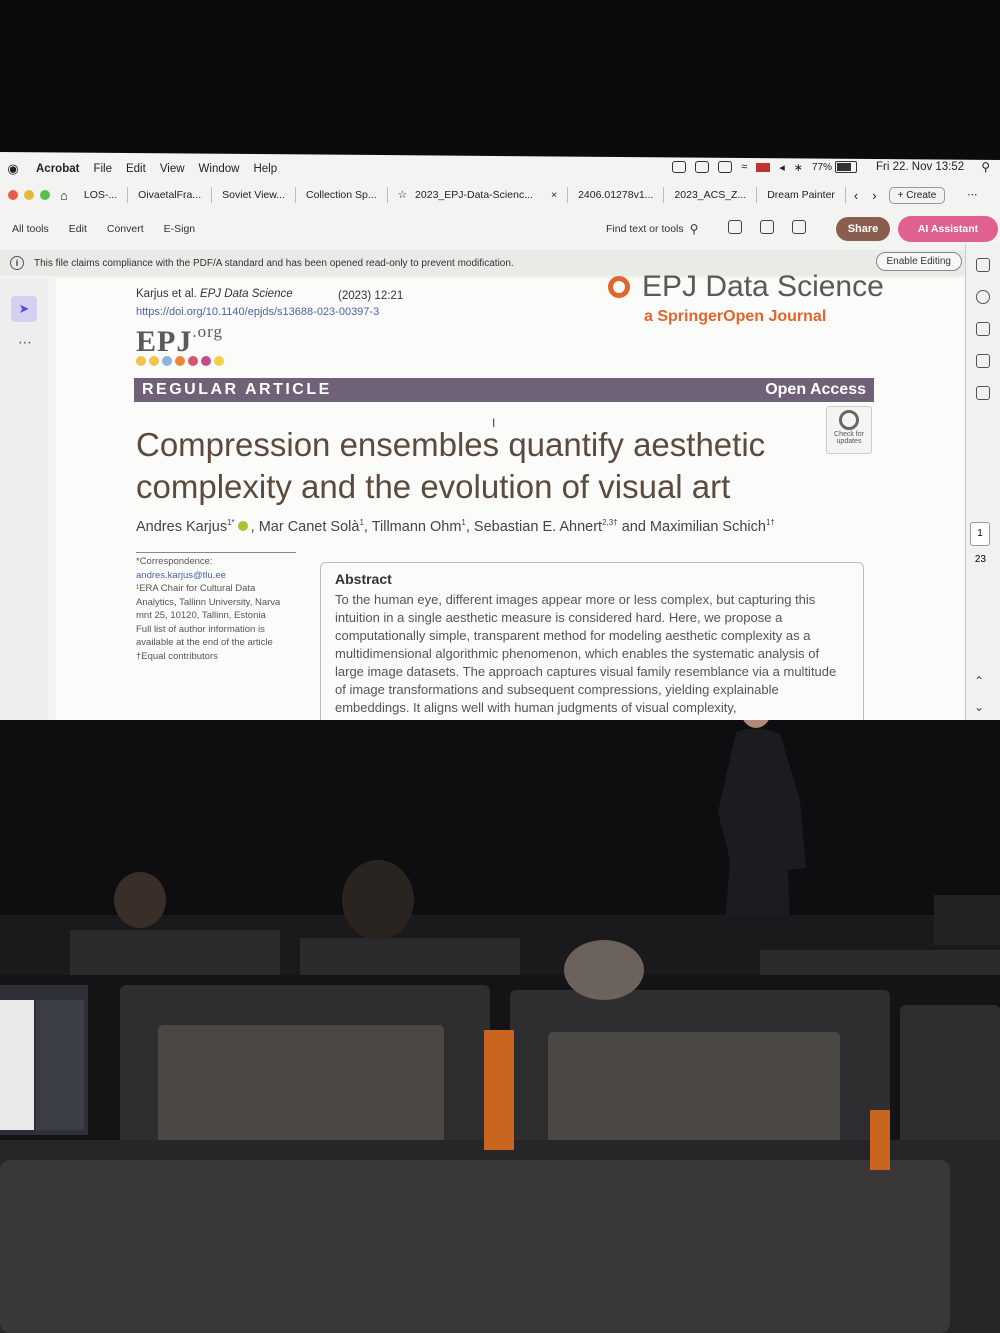  I want to click on wifi-icon: ≈, so click(744, 167).